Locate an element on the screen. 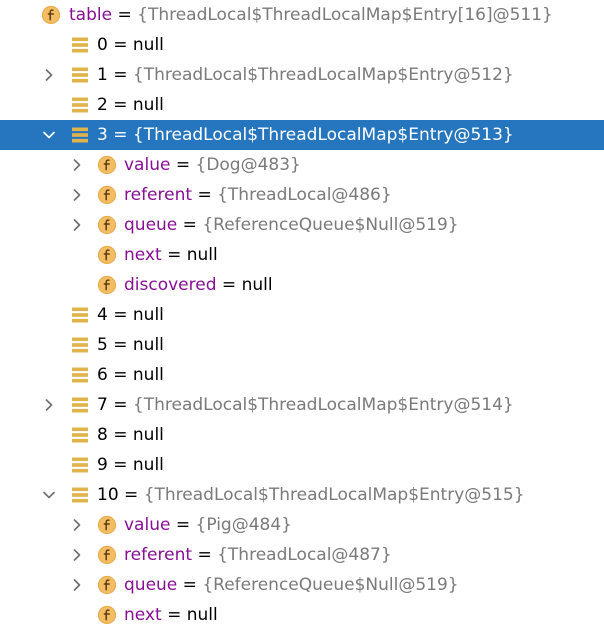  tree-row: 9 = null is located at coordinates (302, 465).